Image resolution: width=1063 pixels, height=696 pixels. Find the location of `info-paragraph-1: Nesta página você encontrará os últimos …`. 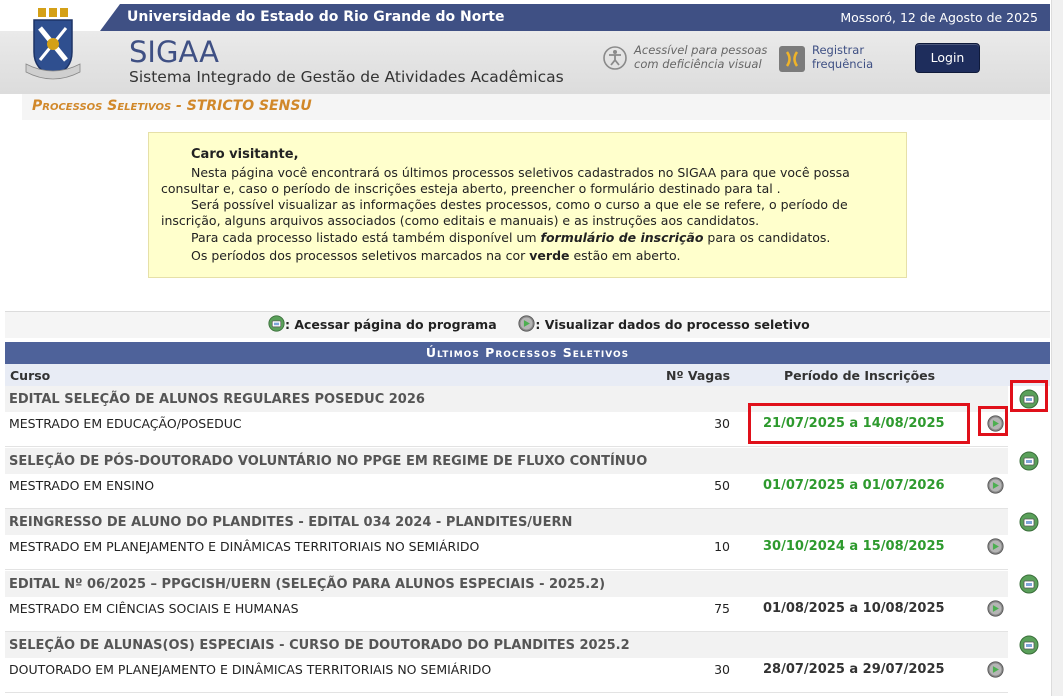

info-paragraph-1: Nesta página você encontrará os últimos … is located at coordinates (505, 180).